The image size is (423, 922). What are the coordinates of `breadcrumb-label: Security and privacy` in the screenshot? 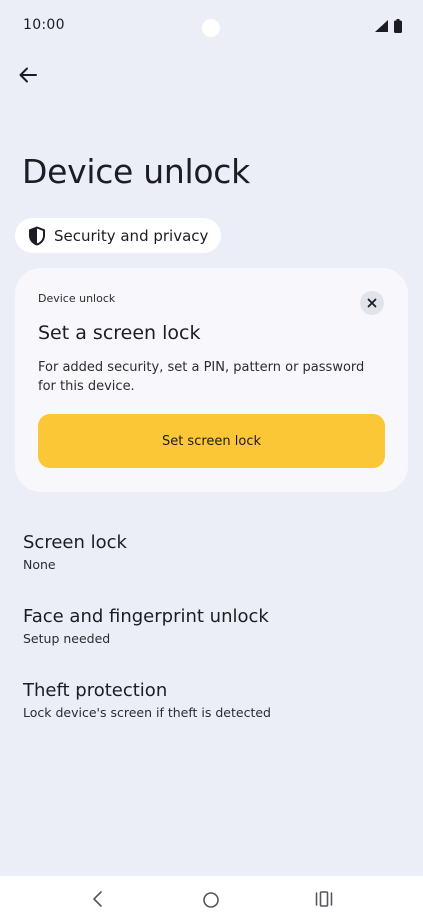 It's located at (131, 235).